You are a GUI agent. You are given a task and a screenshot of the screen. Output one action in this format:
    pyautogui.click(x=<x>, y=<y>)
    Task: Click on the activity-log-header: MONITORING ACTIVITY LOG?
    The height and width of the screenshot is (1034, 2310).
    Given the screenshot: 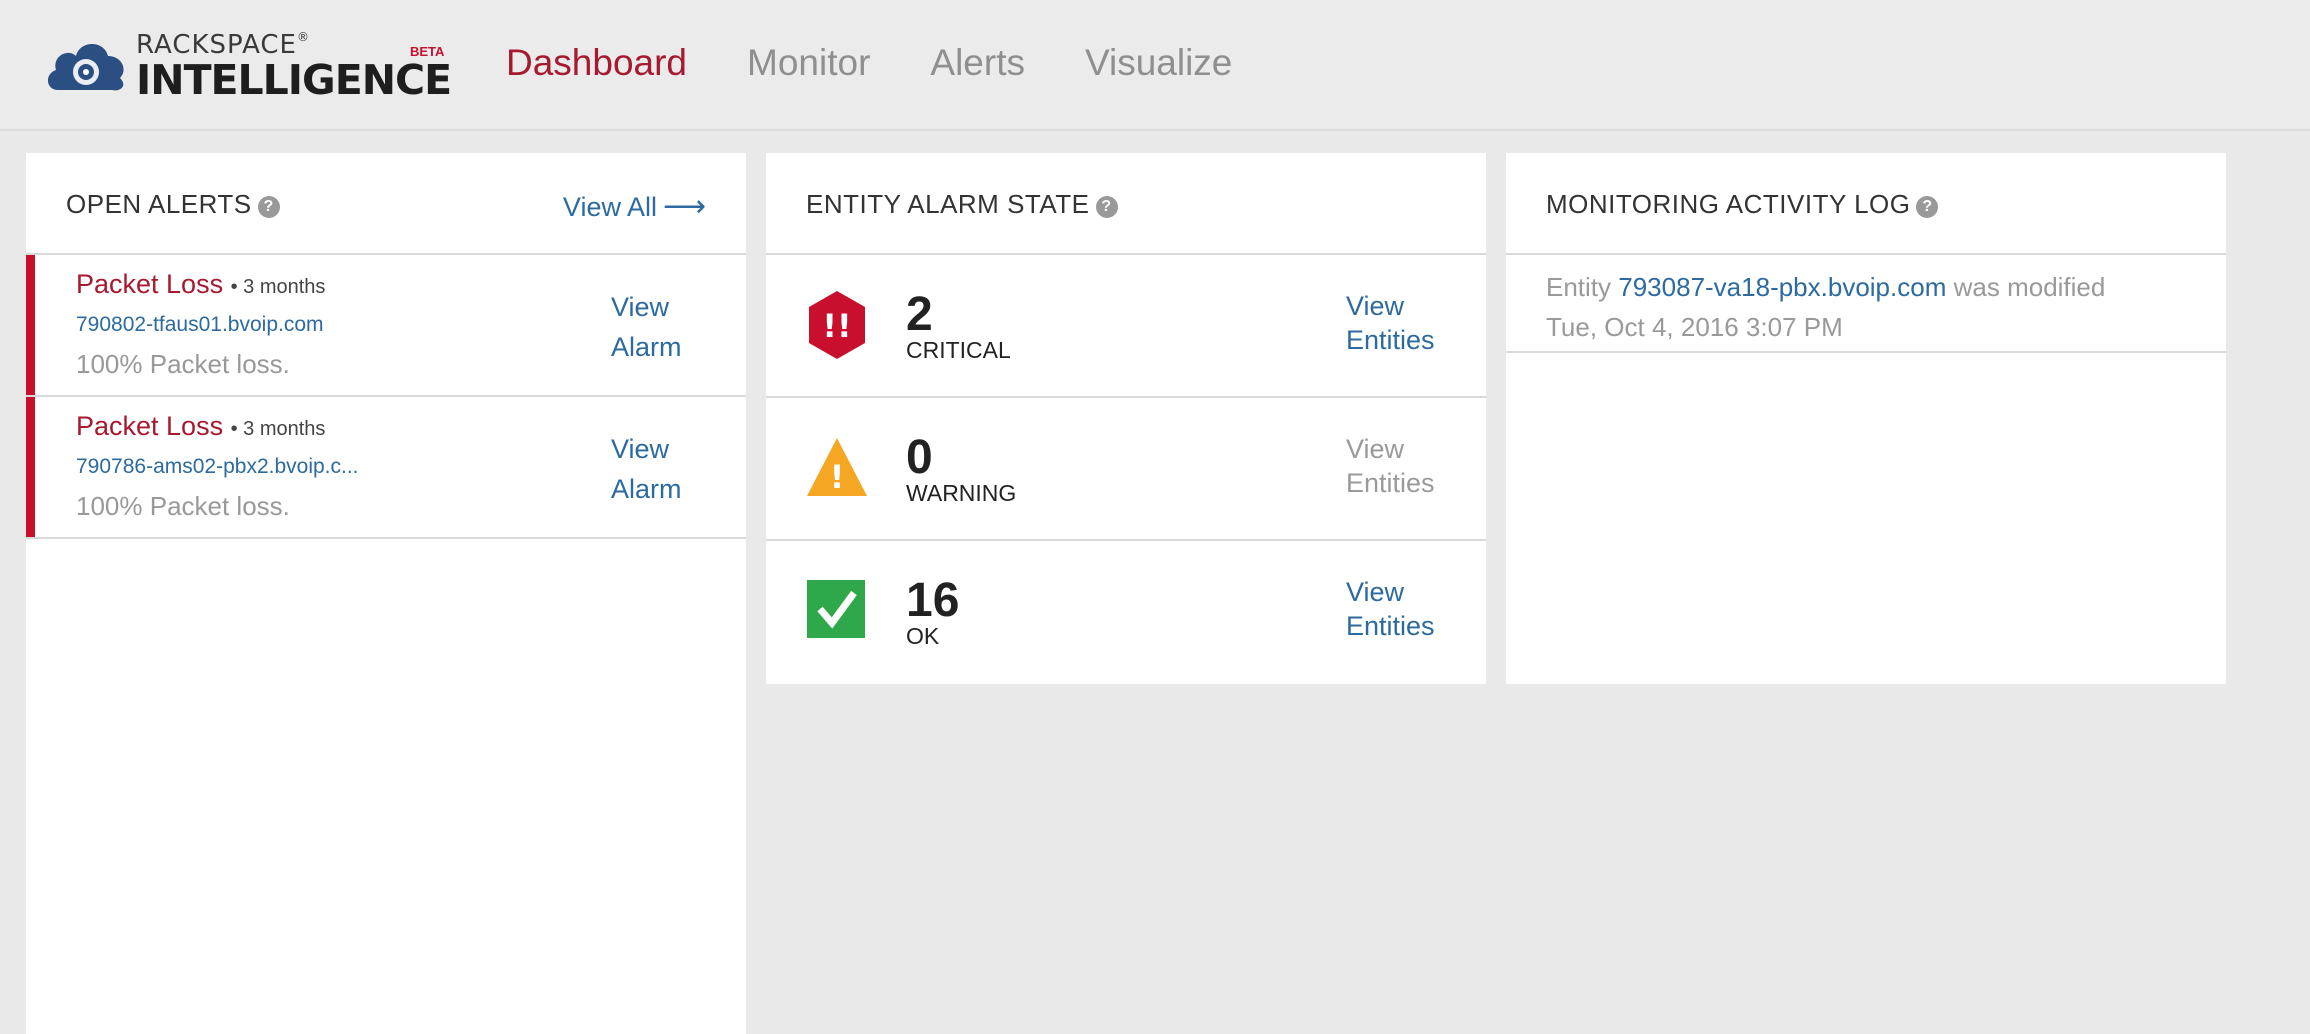 What is the action you would take?
    pyautogui.click(x=1866, y=204)
    